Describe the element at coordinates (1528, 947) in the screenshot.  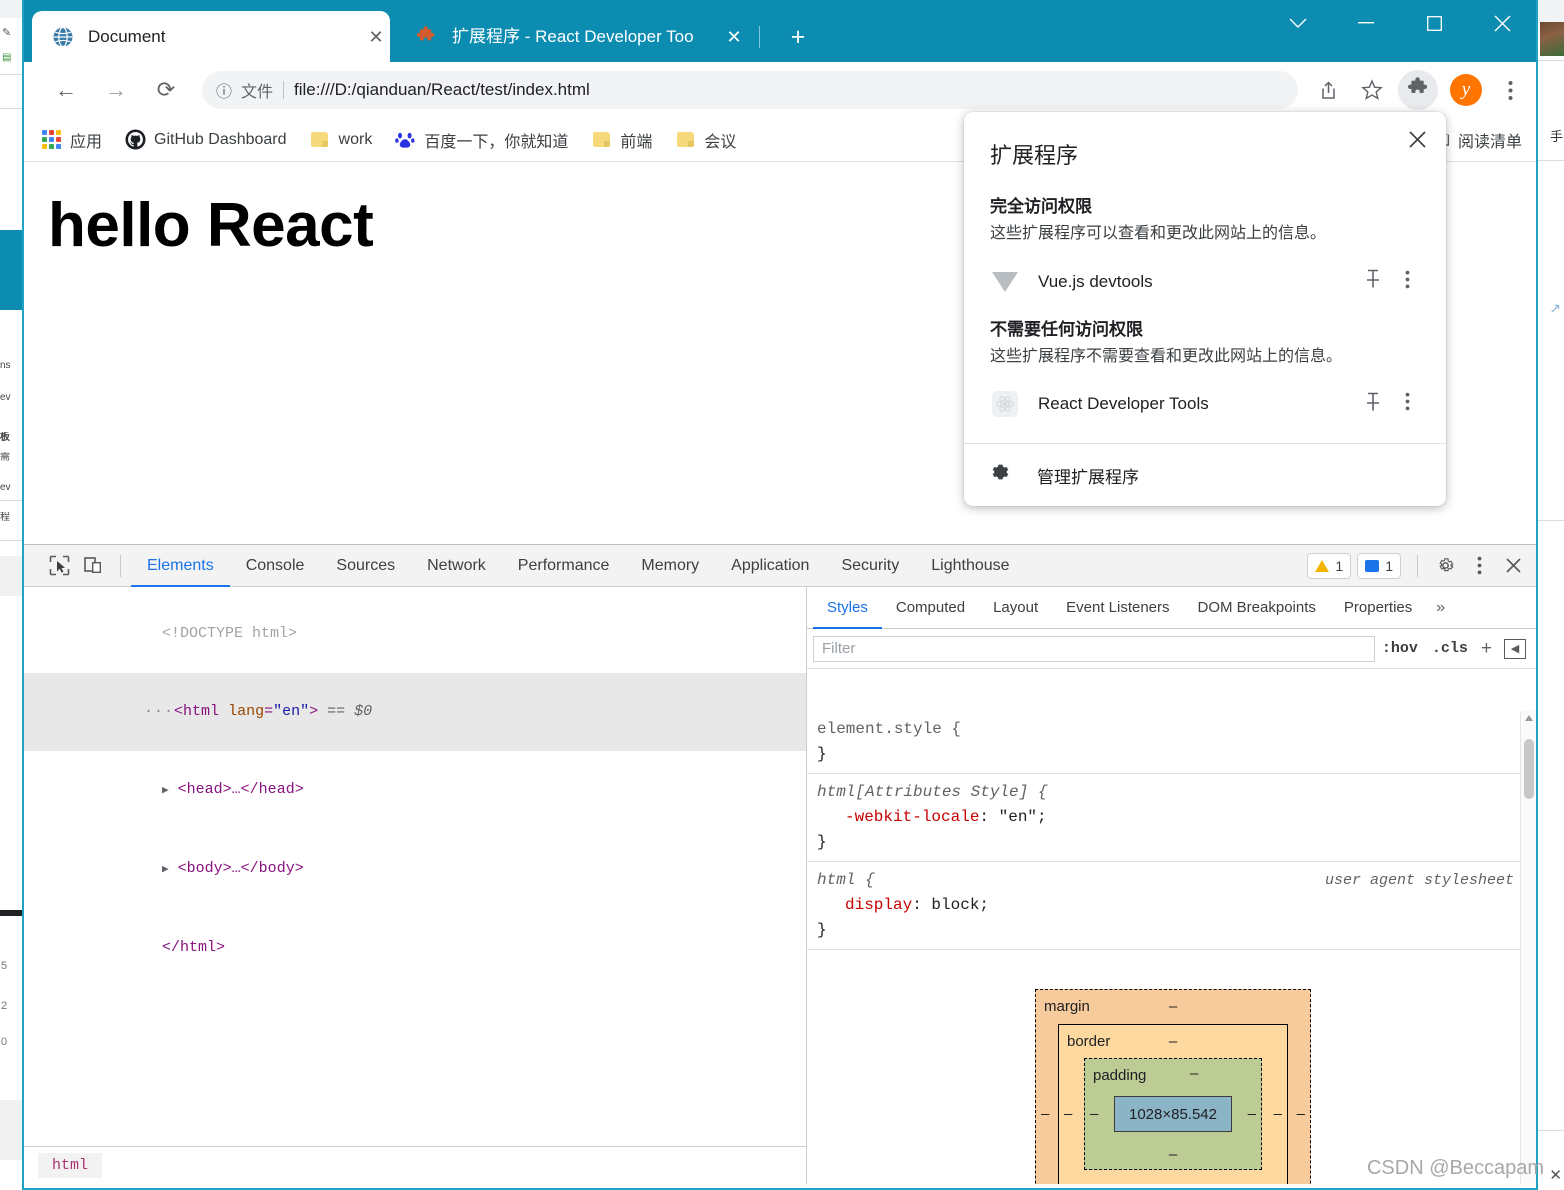
I see `styles-scrollbar` at that location.